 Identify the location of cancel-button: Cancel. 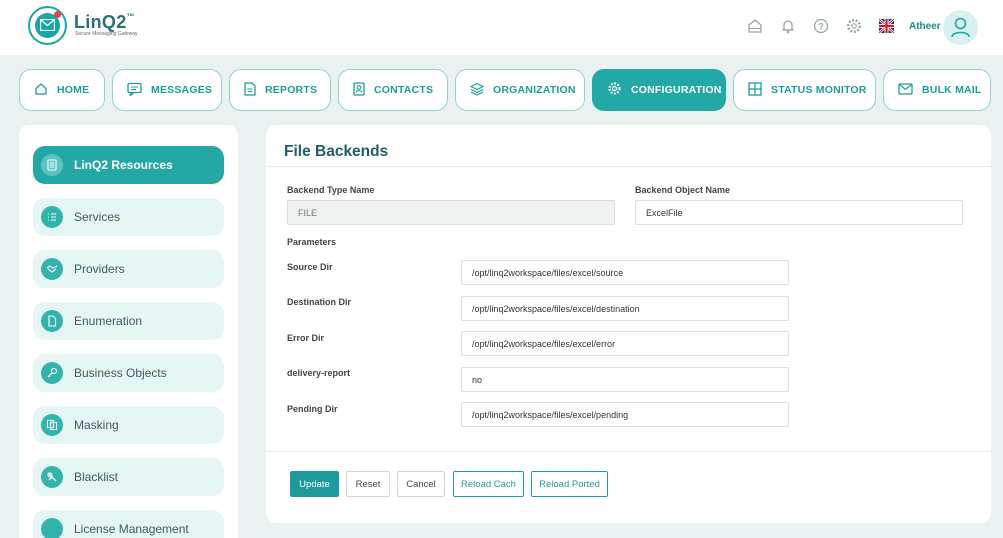
(421, 484).